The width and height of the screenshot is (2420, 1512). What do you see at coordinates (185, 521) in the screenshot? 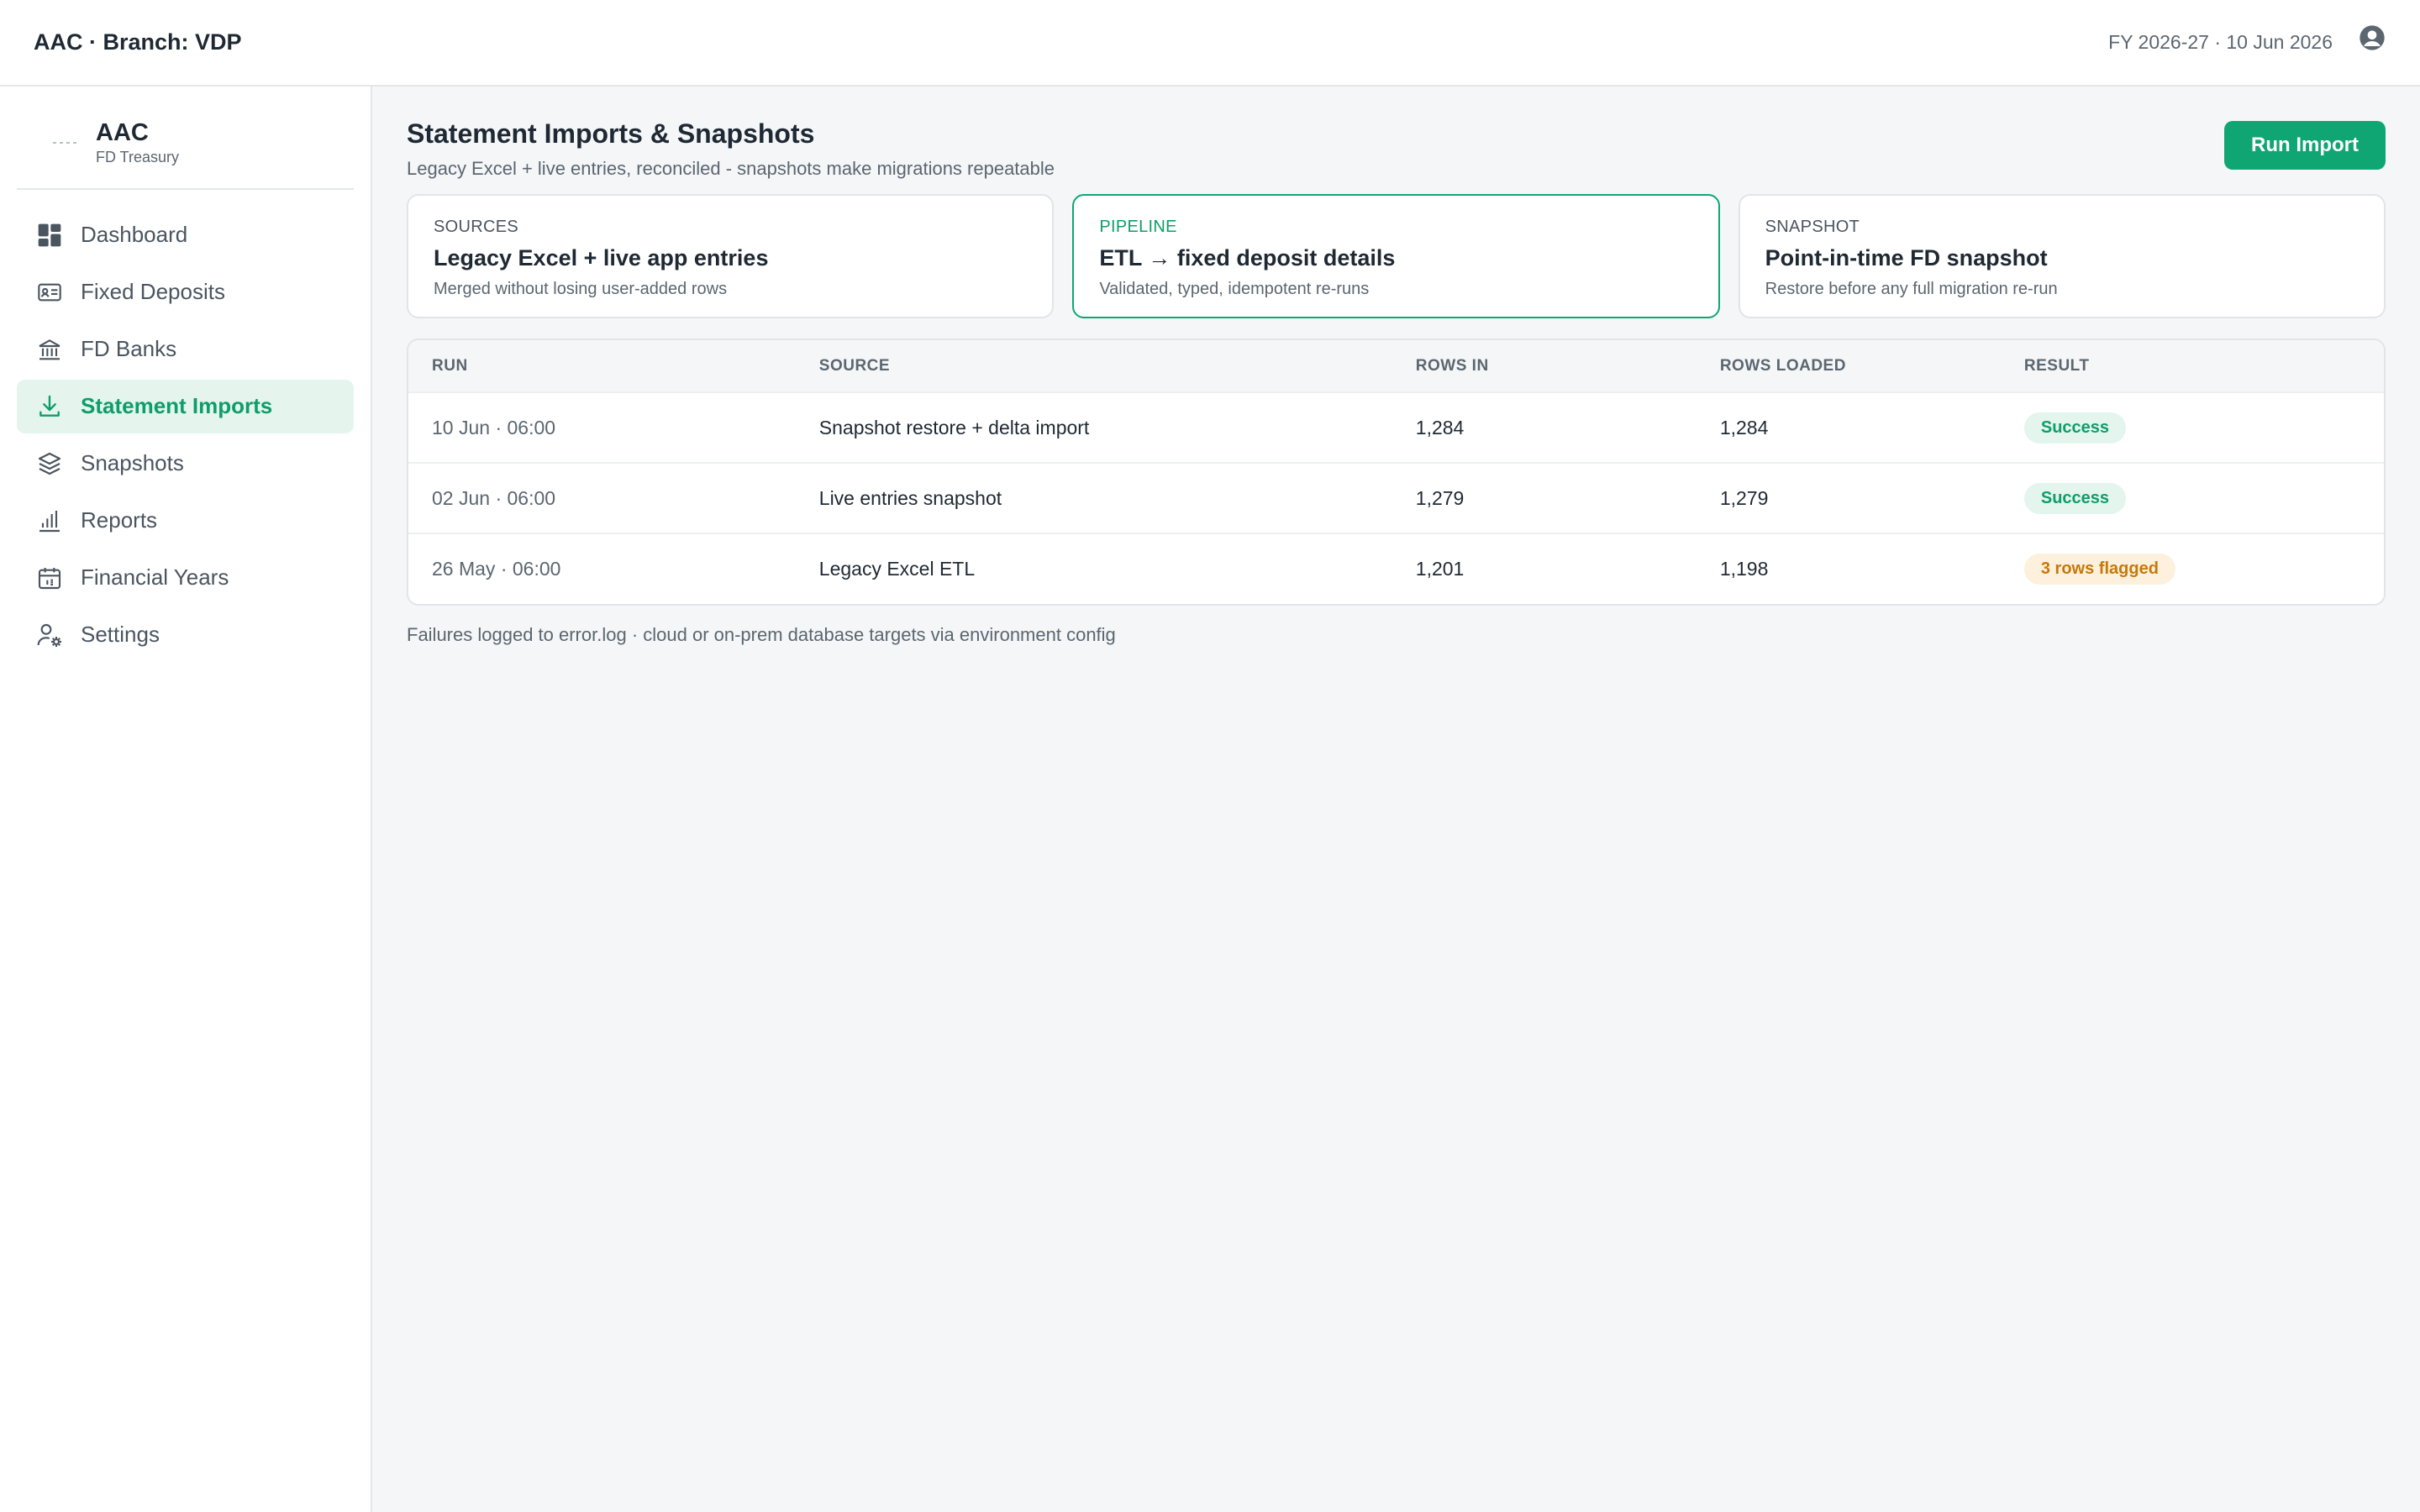
I see `sidebar-item-reports: Reports` at bounding box center [185, 521].